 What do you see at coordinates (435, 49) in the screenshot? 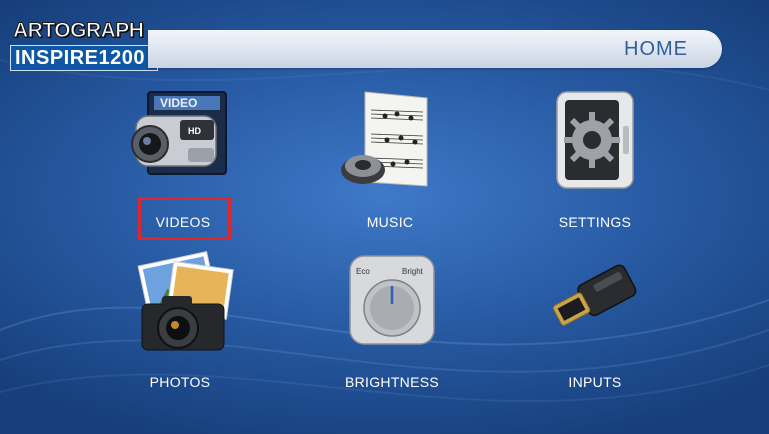
I see `header-bar: HOME` at bounding box center [435, 49].